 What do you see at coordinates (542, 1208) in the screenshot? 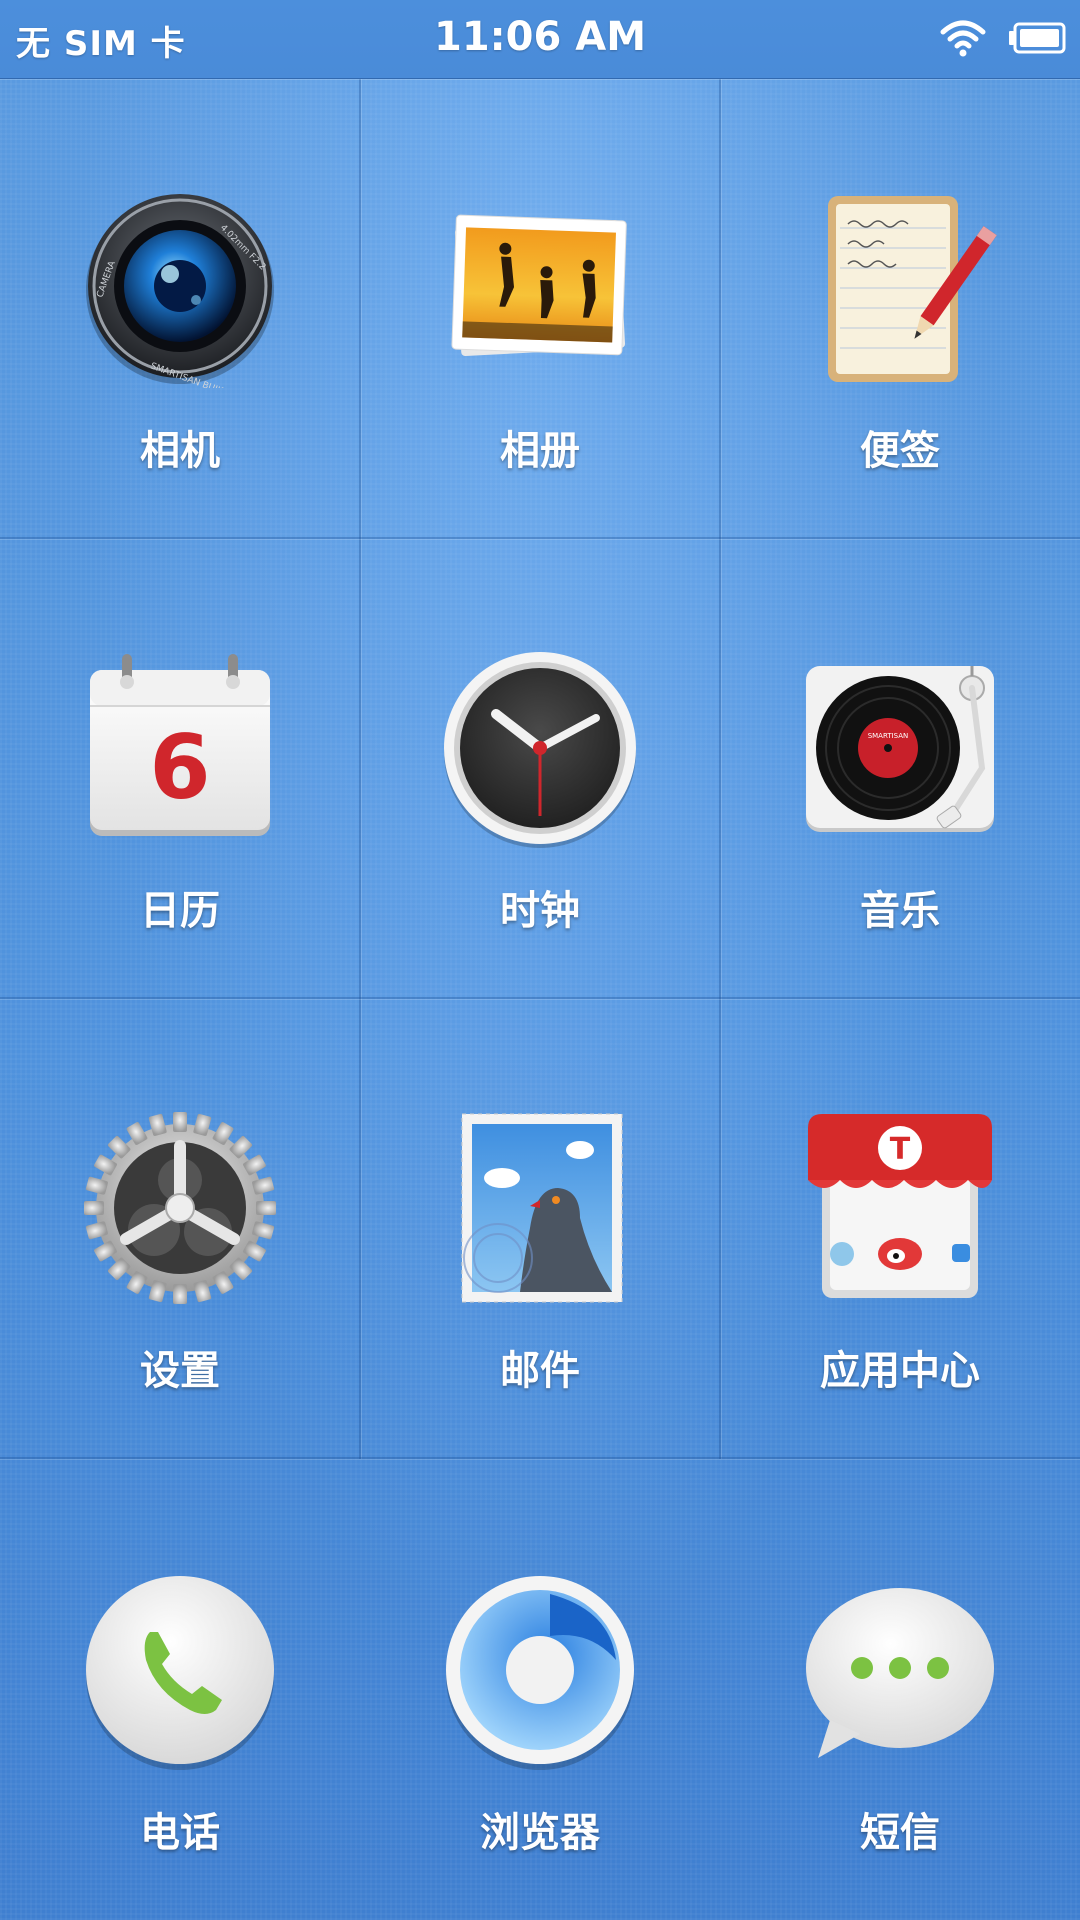
I see `mail-stamp-icon` at bounding box center [542, 1208].